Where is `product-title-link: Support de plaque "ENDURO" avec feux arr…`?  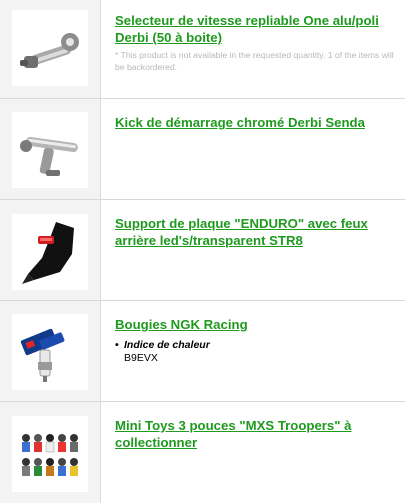
product-title-link: Support de plaque "ENDURO" avec feux arr… is located at coordinates (256, 232).